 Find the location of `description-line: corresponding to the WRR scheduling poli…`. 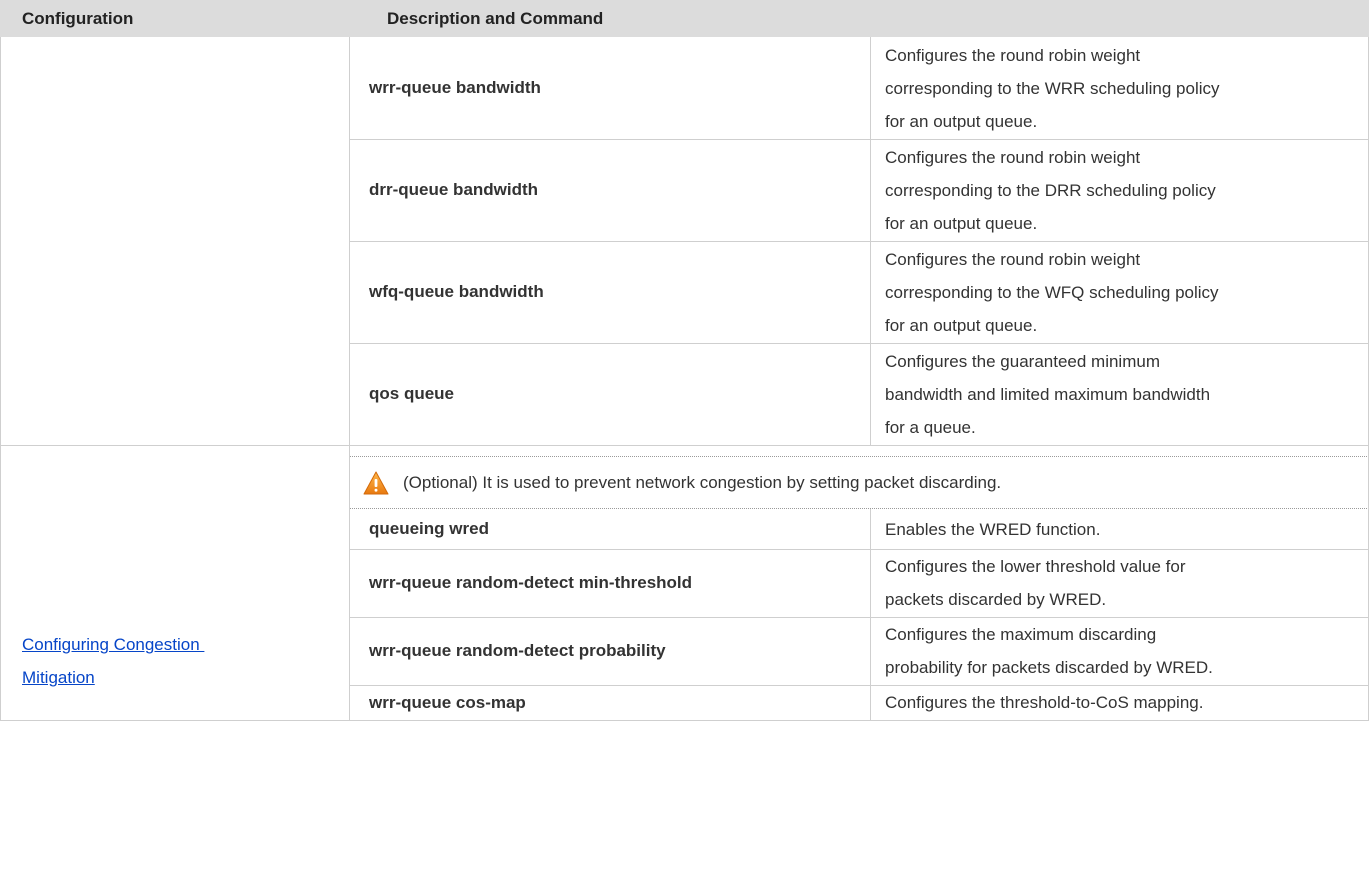

description-line: corresponding to the WRR scheduling poli… is located at coordinates (1052, 88).